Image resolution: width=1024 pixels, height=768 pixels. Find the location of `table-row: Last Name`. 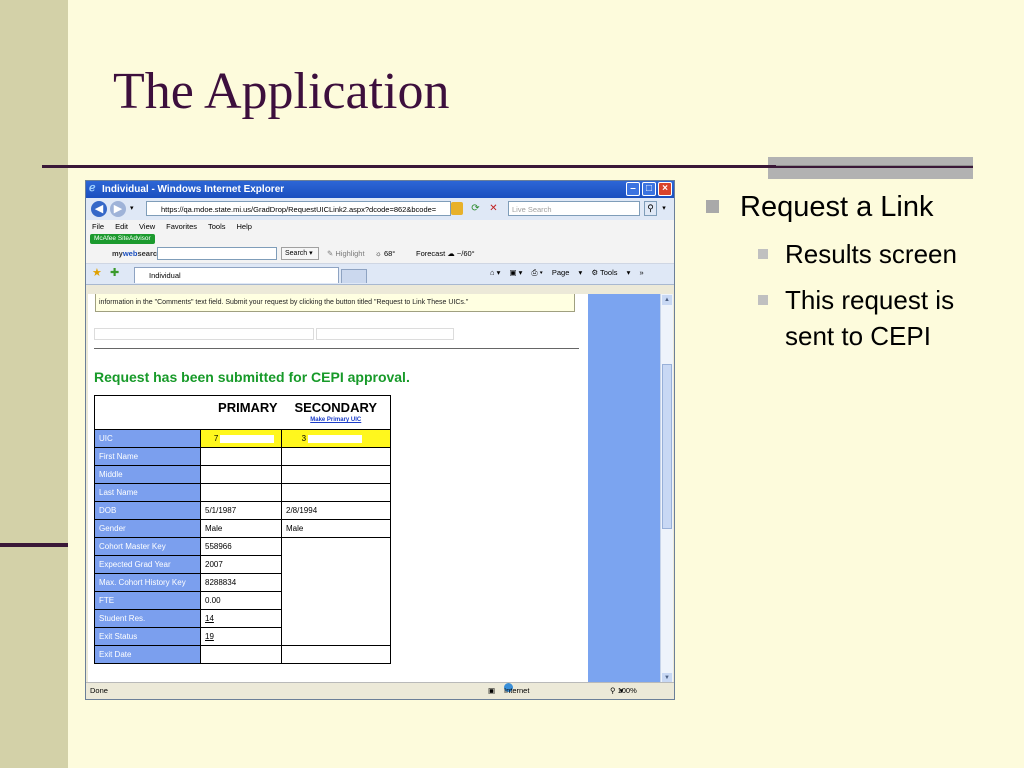

table-row: Last Name is located at coordinates (242, 492).